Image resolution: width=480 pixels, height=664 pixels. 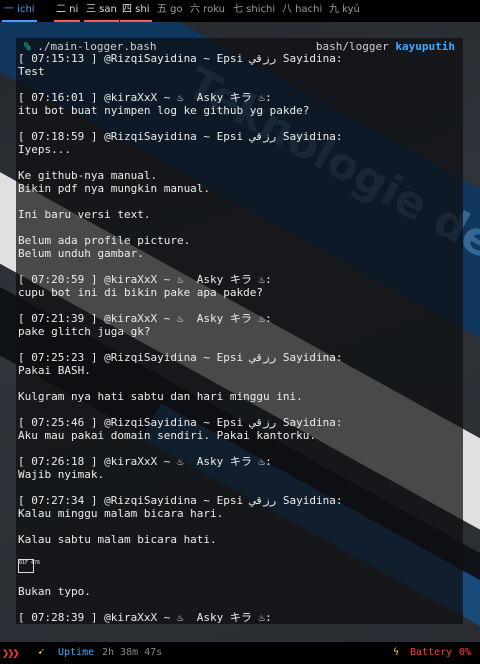 What do you see at coordinates (117, 539) in the screenshot?
I see `message-line: Kalau sabtu malam bicara hati.` at bounding box center [117, 539].